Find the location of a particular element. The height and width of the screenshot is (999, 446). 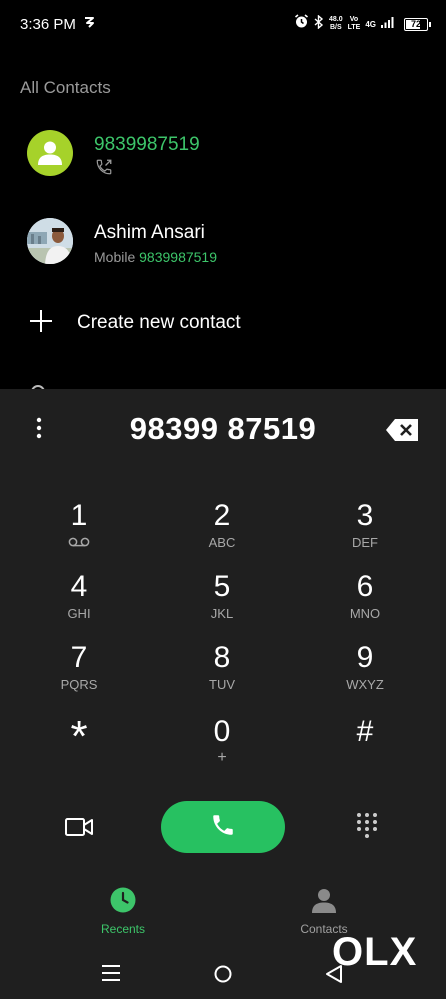

key-star: * is located at coordinates (79, 746).